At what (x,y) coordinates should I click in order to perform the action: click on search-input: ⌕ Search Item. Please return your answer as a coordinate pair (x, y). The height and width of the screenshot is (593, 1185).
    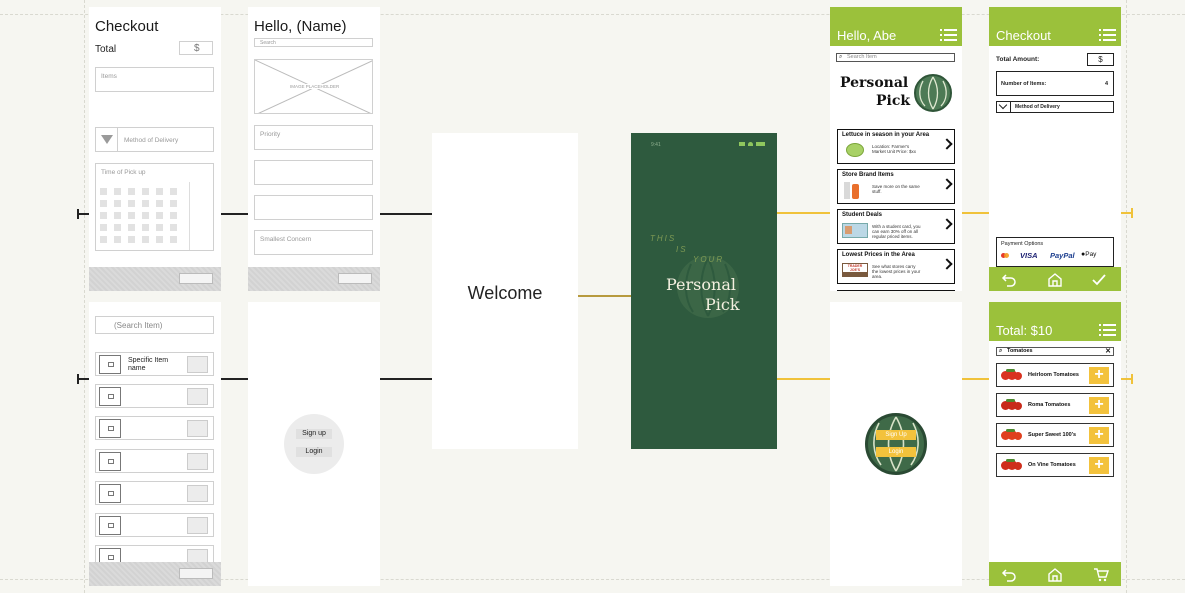
    Looking at the image, I should click on (895, 57).